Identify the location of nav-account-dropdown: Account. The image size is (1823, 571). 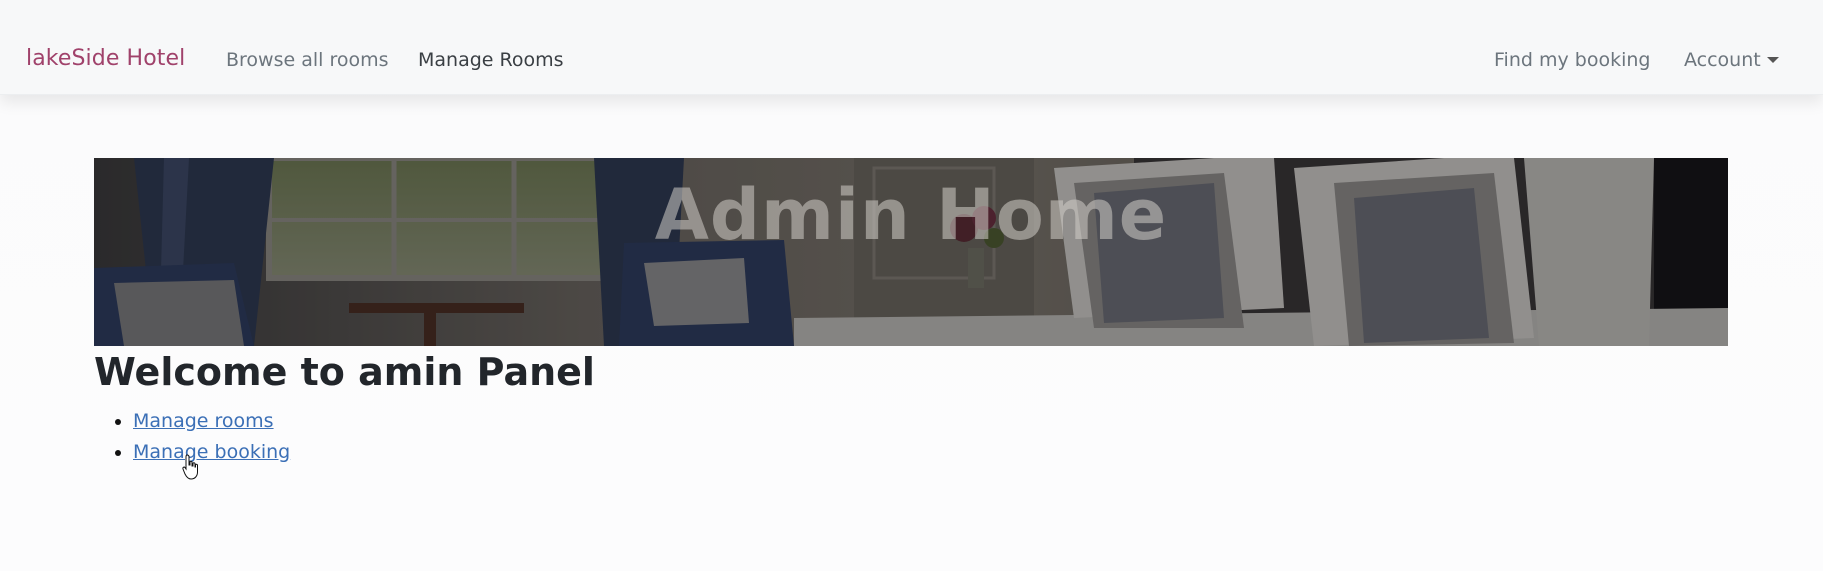
(1731, 60).